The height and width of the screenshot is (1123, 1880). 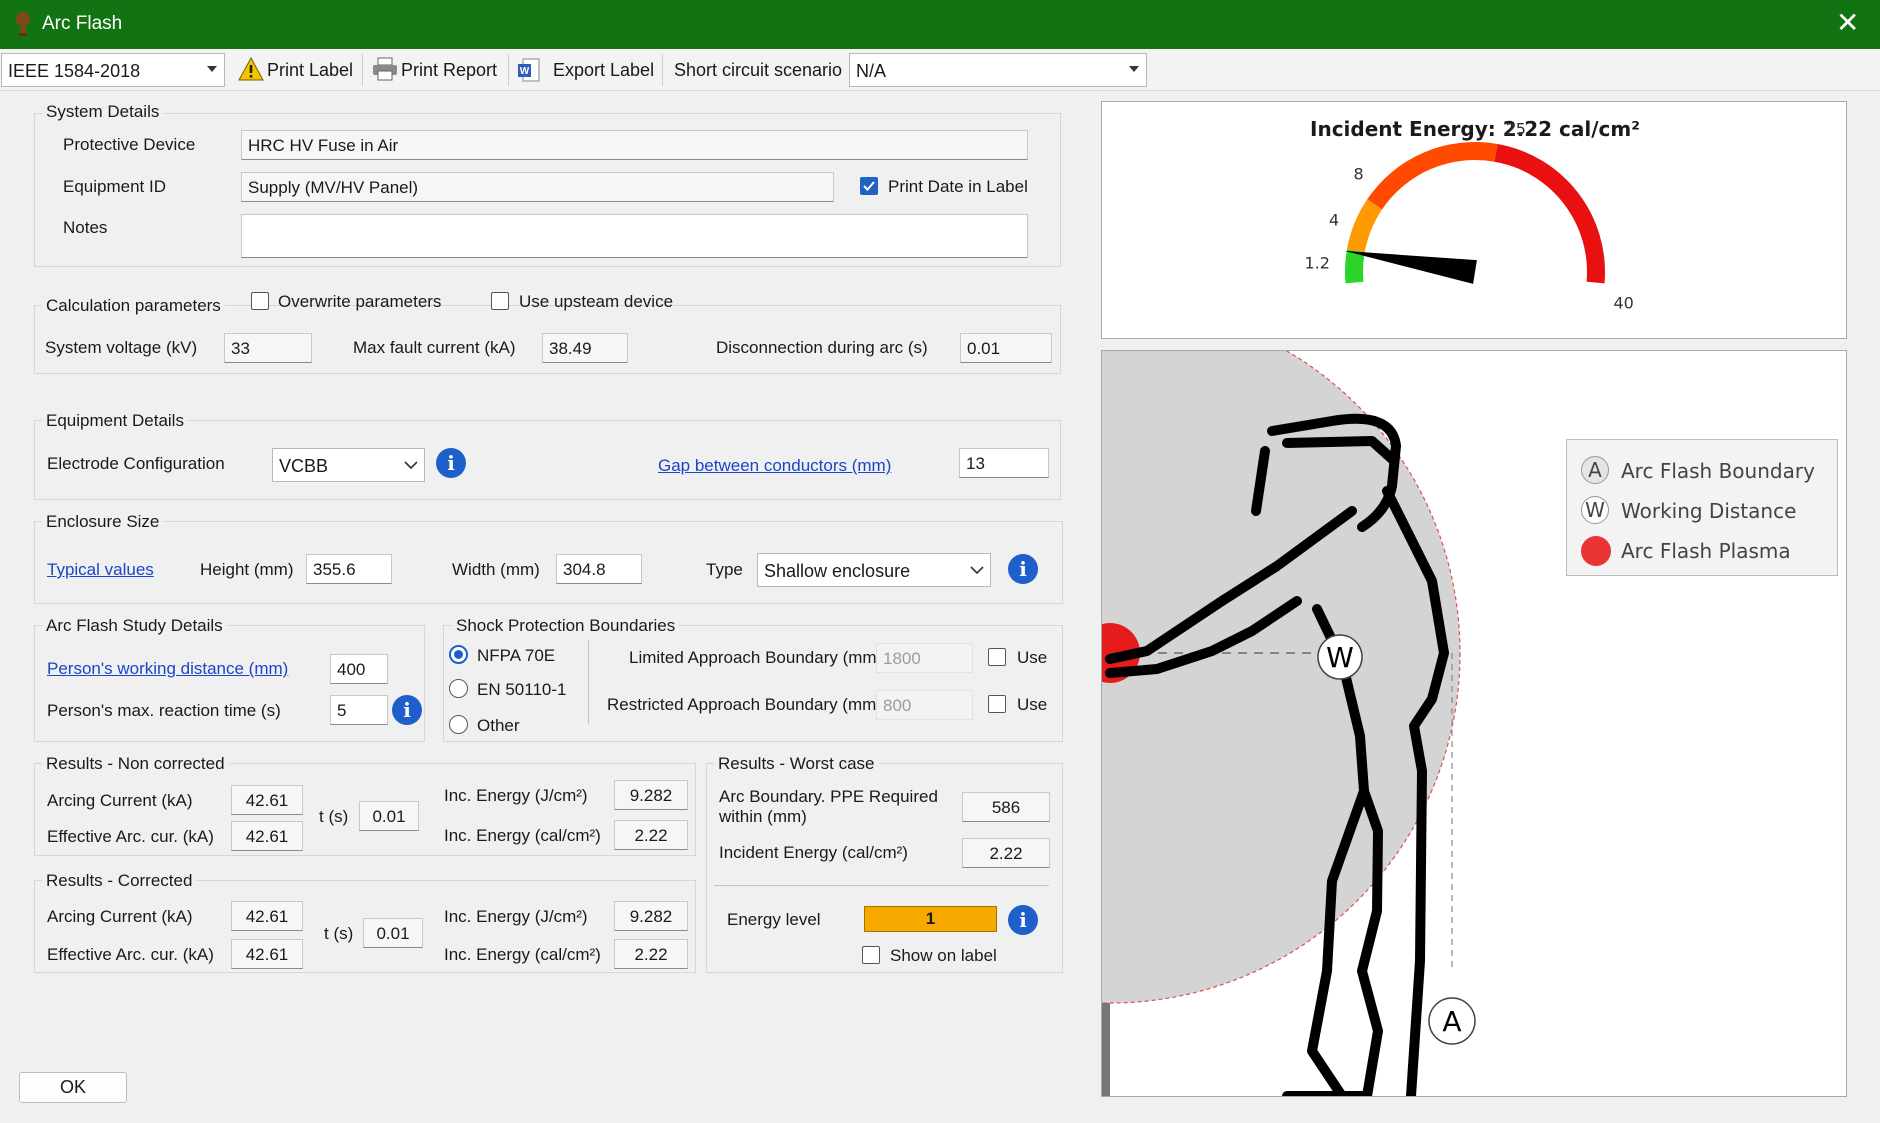 I want to click on corr-effective-field: 42.61, so click(x=267, y=954).